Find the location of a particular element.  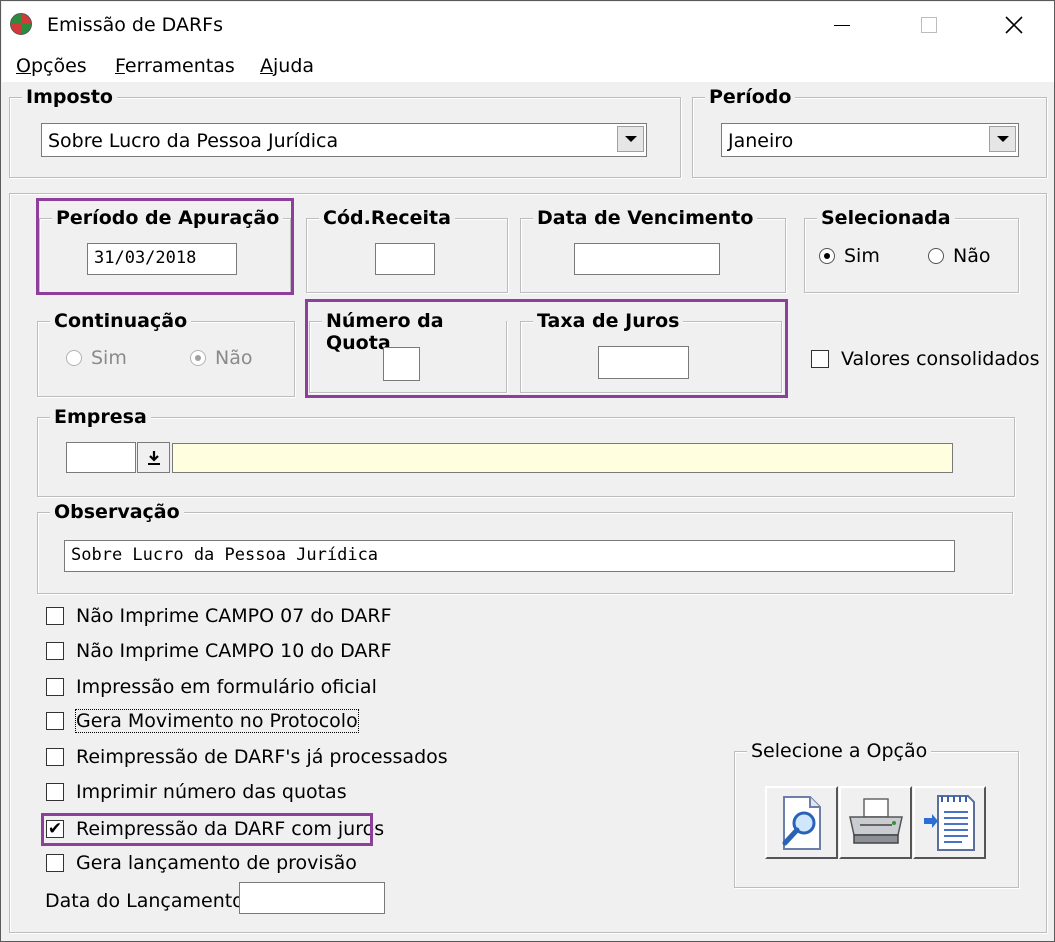

valores-consolidados-checkbox: Valores consolidados is located at coordinates (925, 359).